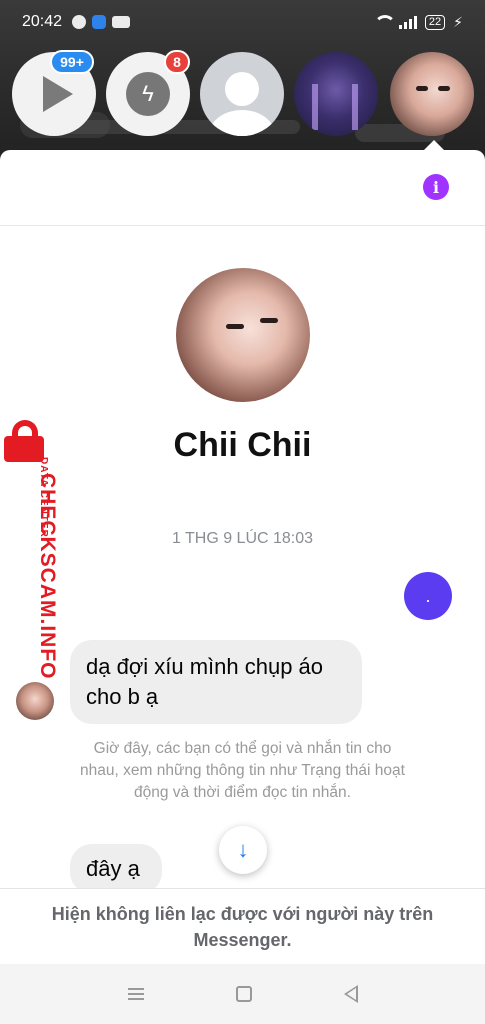  I want to click on status-time: 20:42, so click(42, 21).